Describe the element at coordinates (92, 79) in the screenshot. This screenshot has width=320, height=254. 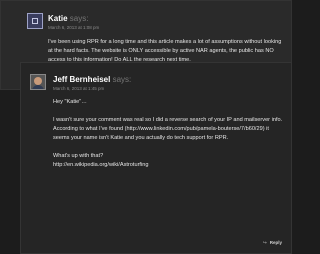
I see `comment-author: Jeff Bernheisel says:` at that location.